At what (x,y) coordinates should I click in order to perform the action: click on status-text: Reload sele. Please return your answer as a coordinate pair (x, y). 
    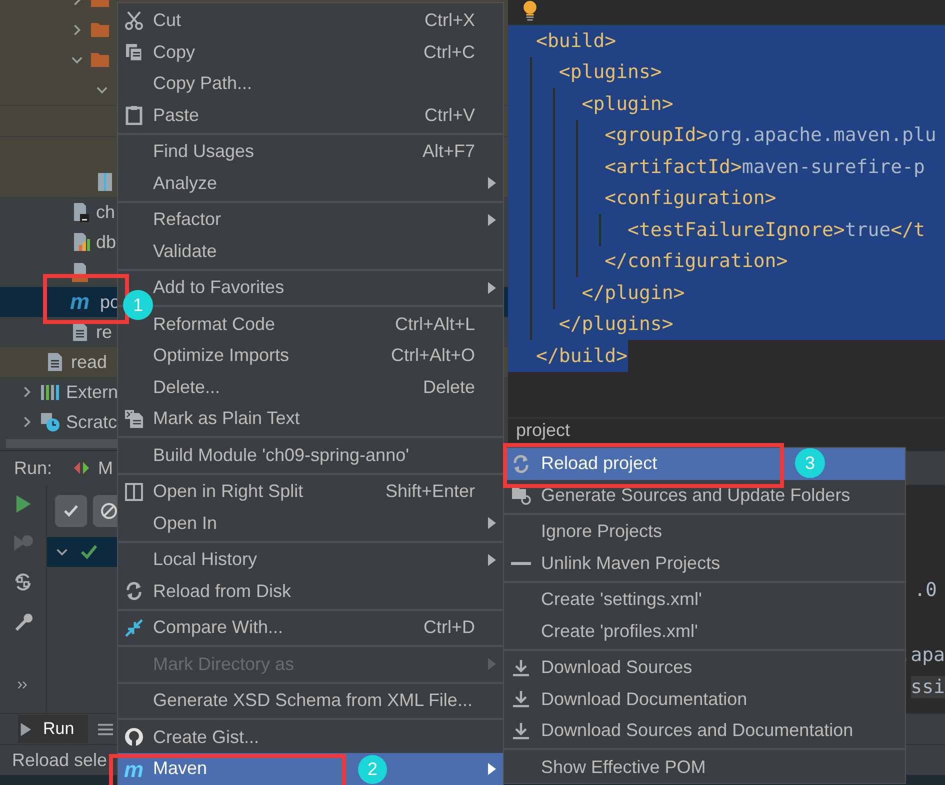
    Looking at the image, I should click on (60, 760).